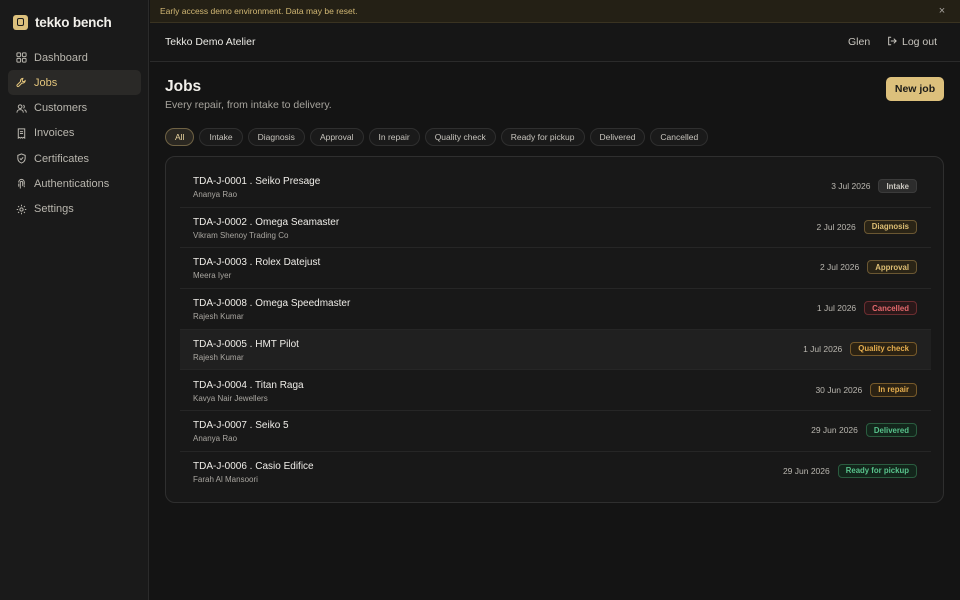  What do you see at coordinates (266, 222) in the screenshot?
I see `job-title: TDA-J-0002 . Omega Seamaster` at bounding box center [266, 222].